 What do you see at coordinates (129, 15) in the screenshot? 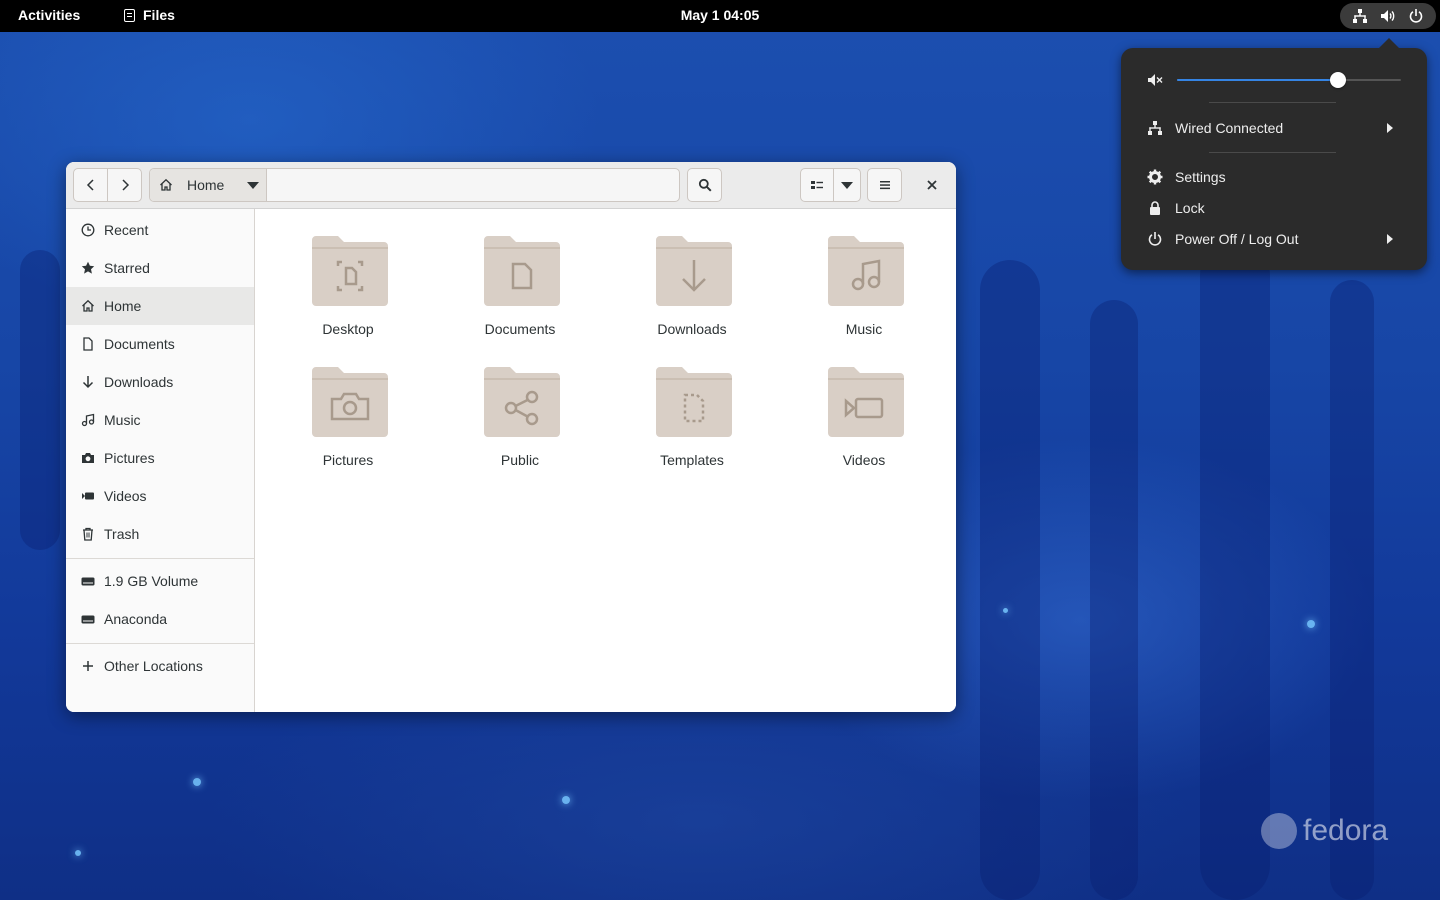
I see `files-app-icon` at bounding box center [129, 15].